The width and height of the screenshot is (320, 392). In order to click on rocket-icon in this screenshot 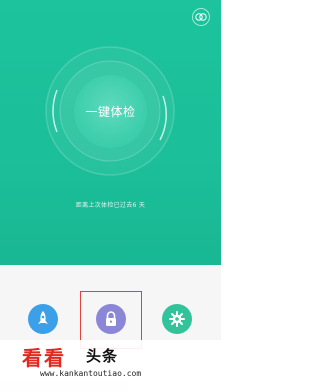, I will do `click(43, 317)`.